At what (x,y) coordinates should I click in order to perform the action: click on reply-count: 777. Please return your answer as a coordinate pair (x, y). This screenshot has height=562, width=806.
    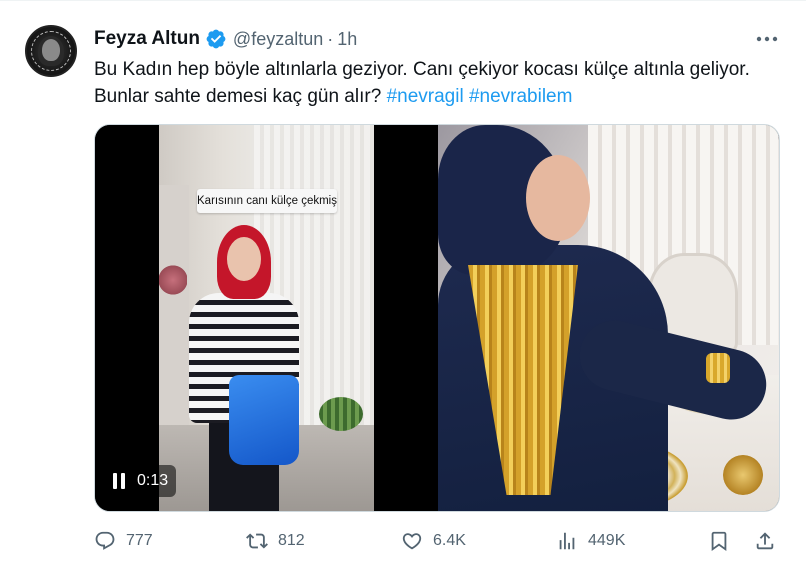
    Looking at the image, I should click on (139, 540).